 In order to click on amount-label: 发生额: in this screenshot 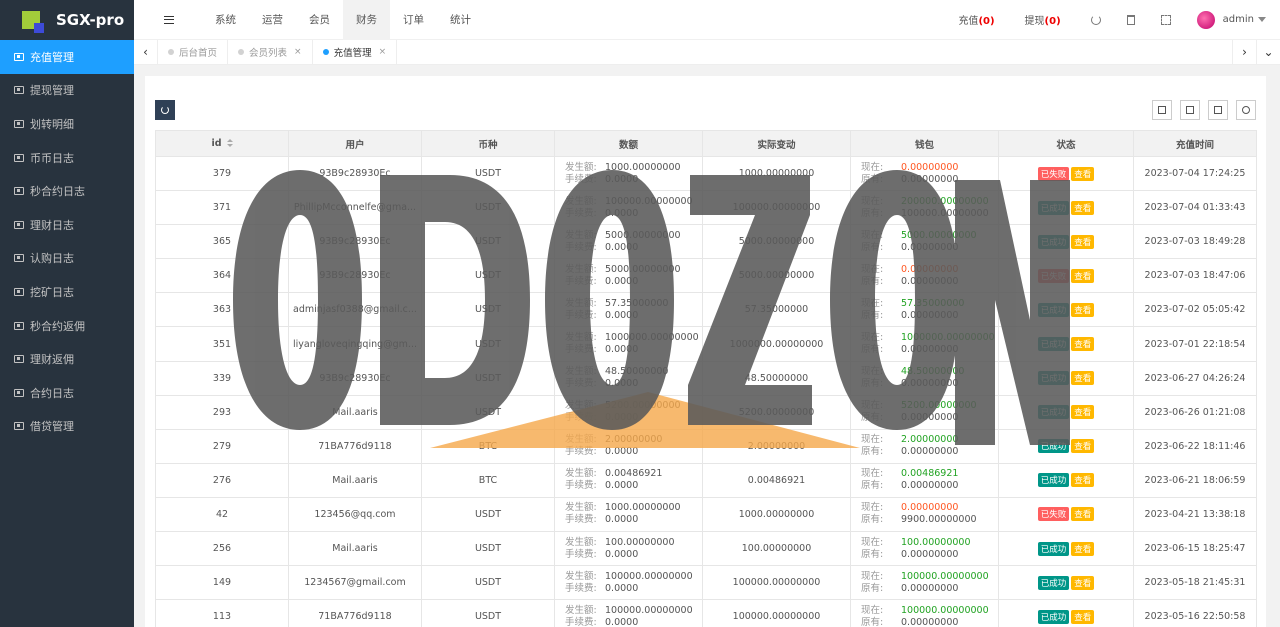, I will do `click(581, 338)`.